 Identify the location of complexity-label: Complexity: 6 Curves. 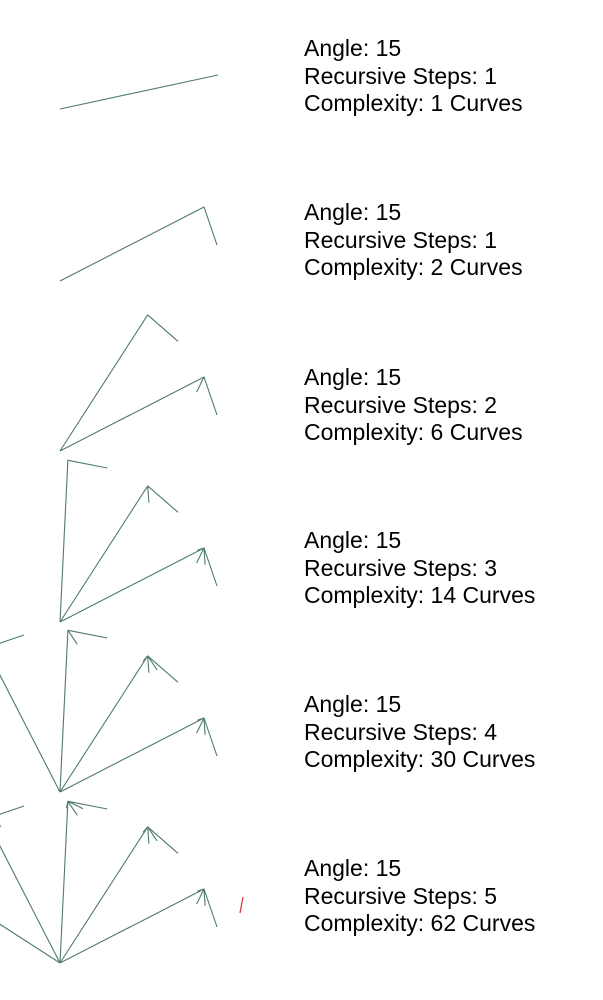
(413, 432).